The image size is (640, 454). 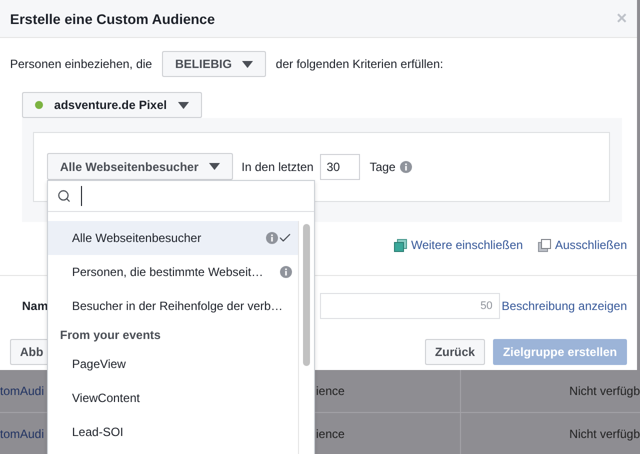 I want to click on search-icon, so click(x=64, y=196).